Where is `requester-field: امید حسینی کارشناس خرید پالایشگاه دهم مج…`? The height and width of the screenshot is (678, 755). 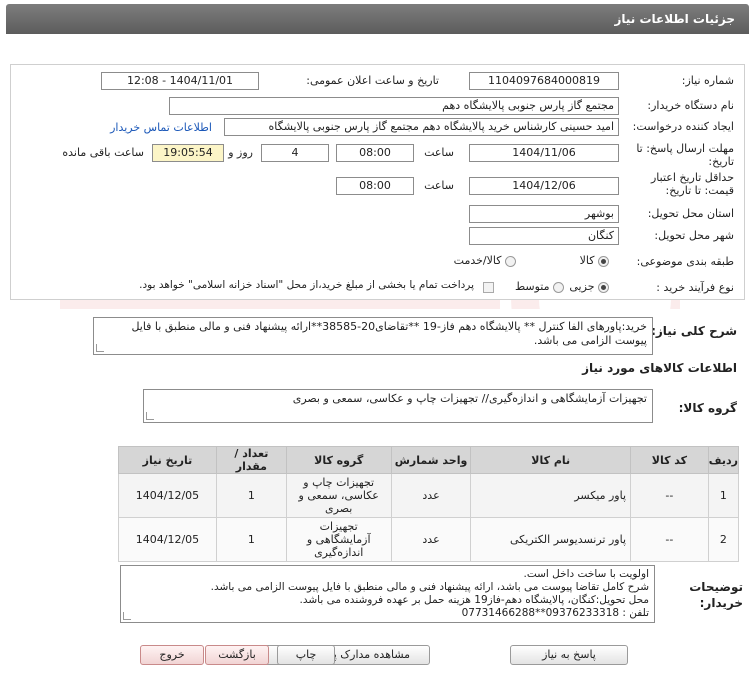 requester-field: امید حسینی کارشناس خرید پالایشگاه دهم مج… is located at coordinates (421, 127).